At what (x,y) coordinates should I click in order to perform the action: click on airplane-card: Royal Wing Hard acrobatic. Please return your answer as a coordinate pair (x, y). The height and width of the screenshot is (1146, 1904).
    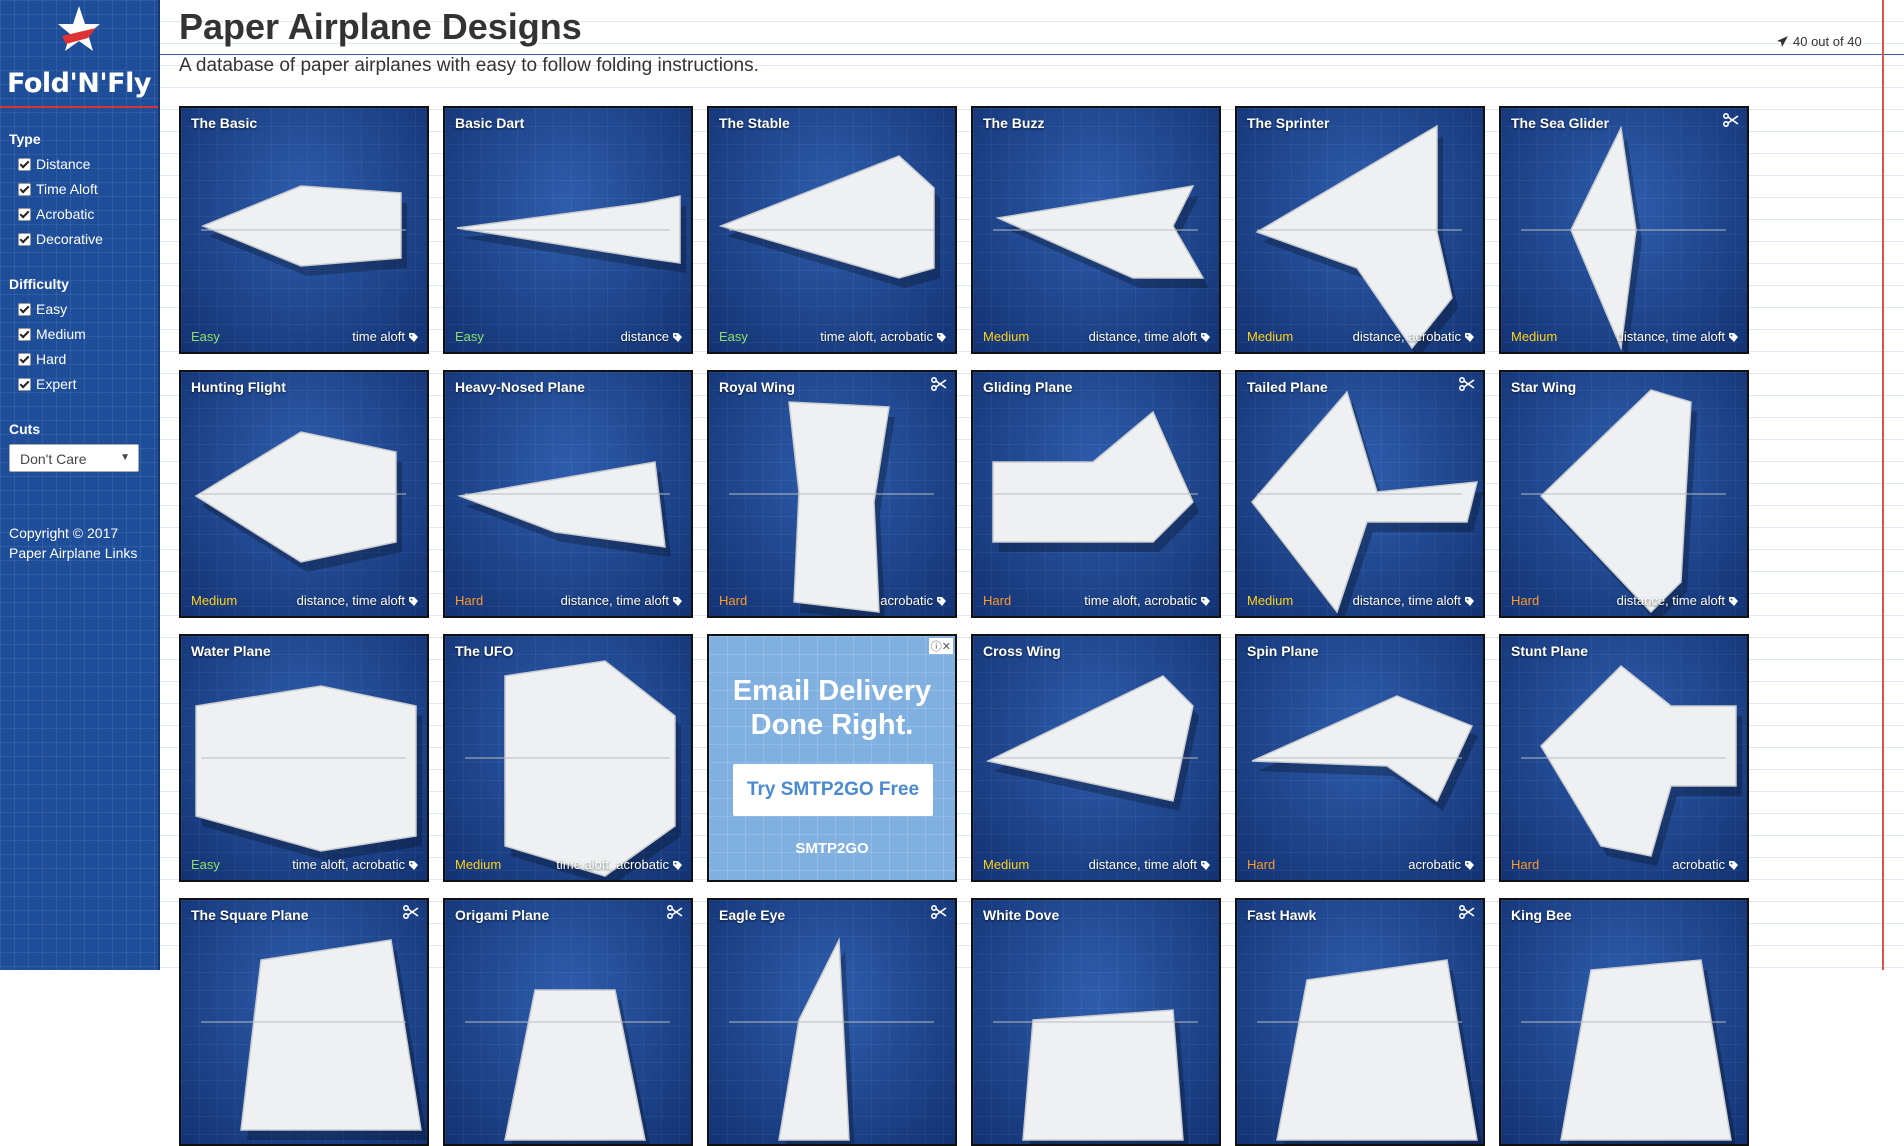
    Looking at the image, I should click on (832, 494).